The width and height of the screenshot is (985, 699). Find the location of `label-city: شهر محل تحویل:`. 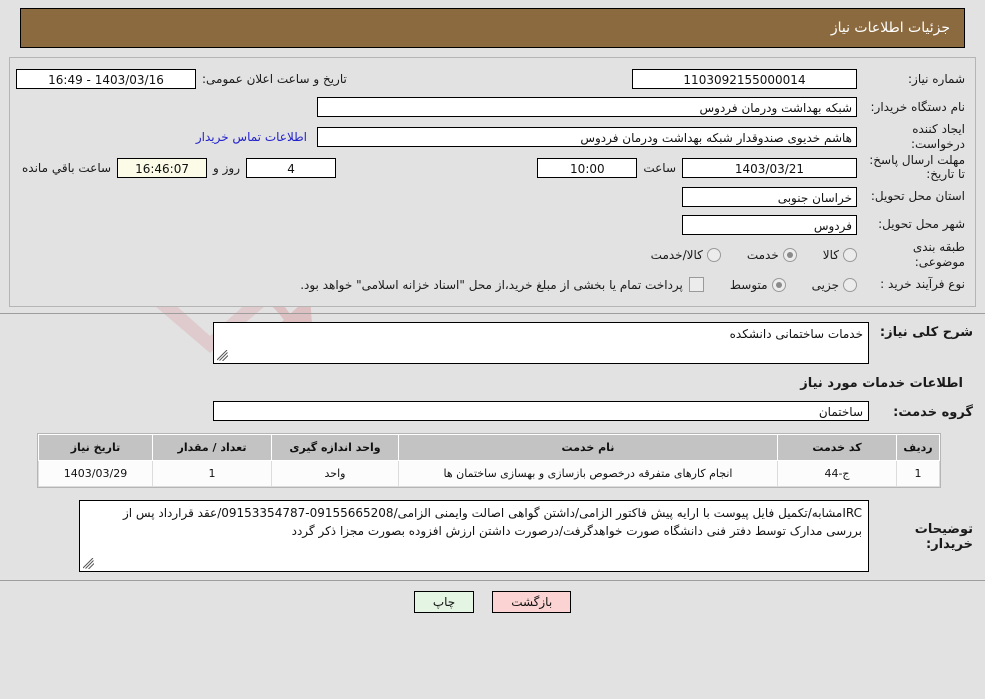

label-city: شهر محل تحویل: is located at coordinates (921, 224).